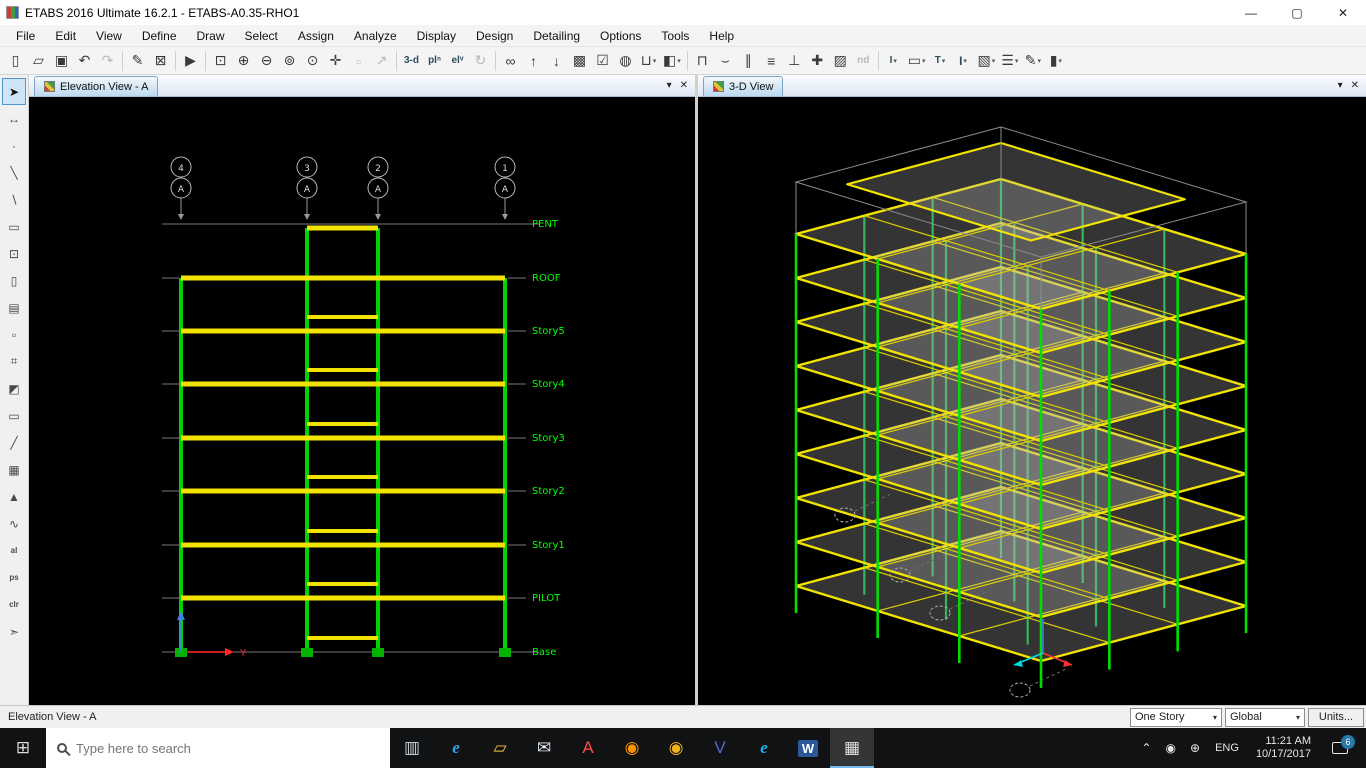  Describe the element at coordinates (14, 523) in the screenshot. I see `draw-section-cut-icon: ∿` at that location.